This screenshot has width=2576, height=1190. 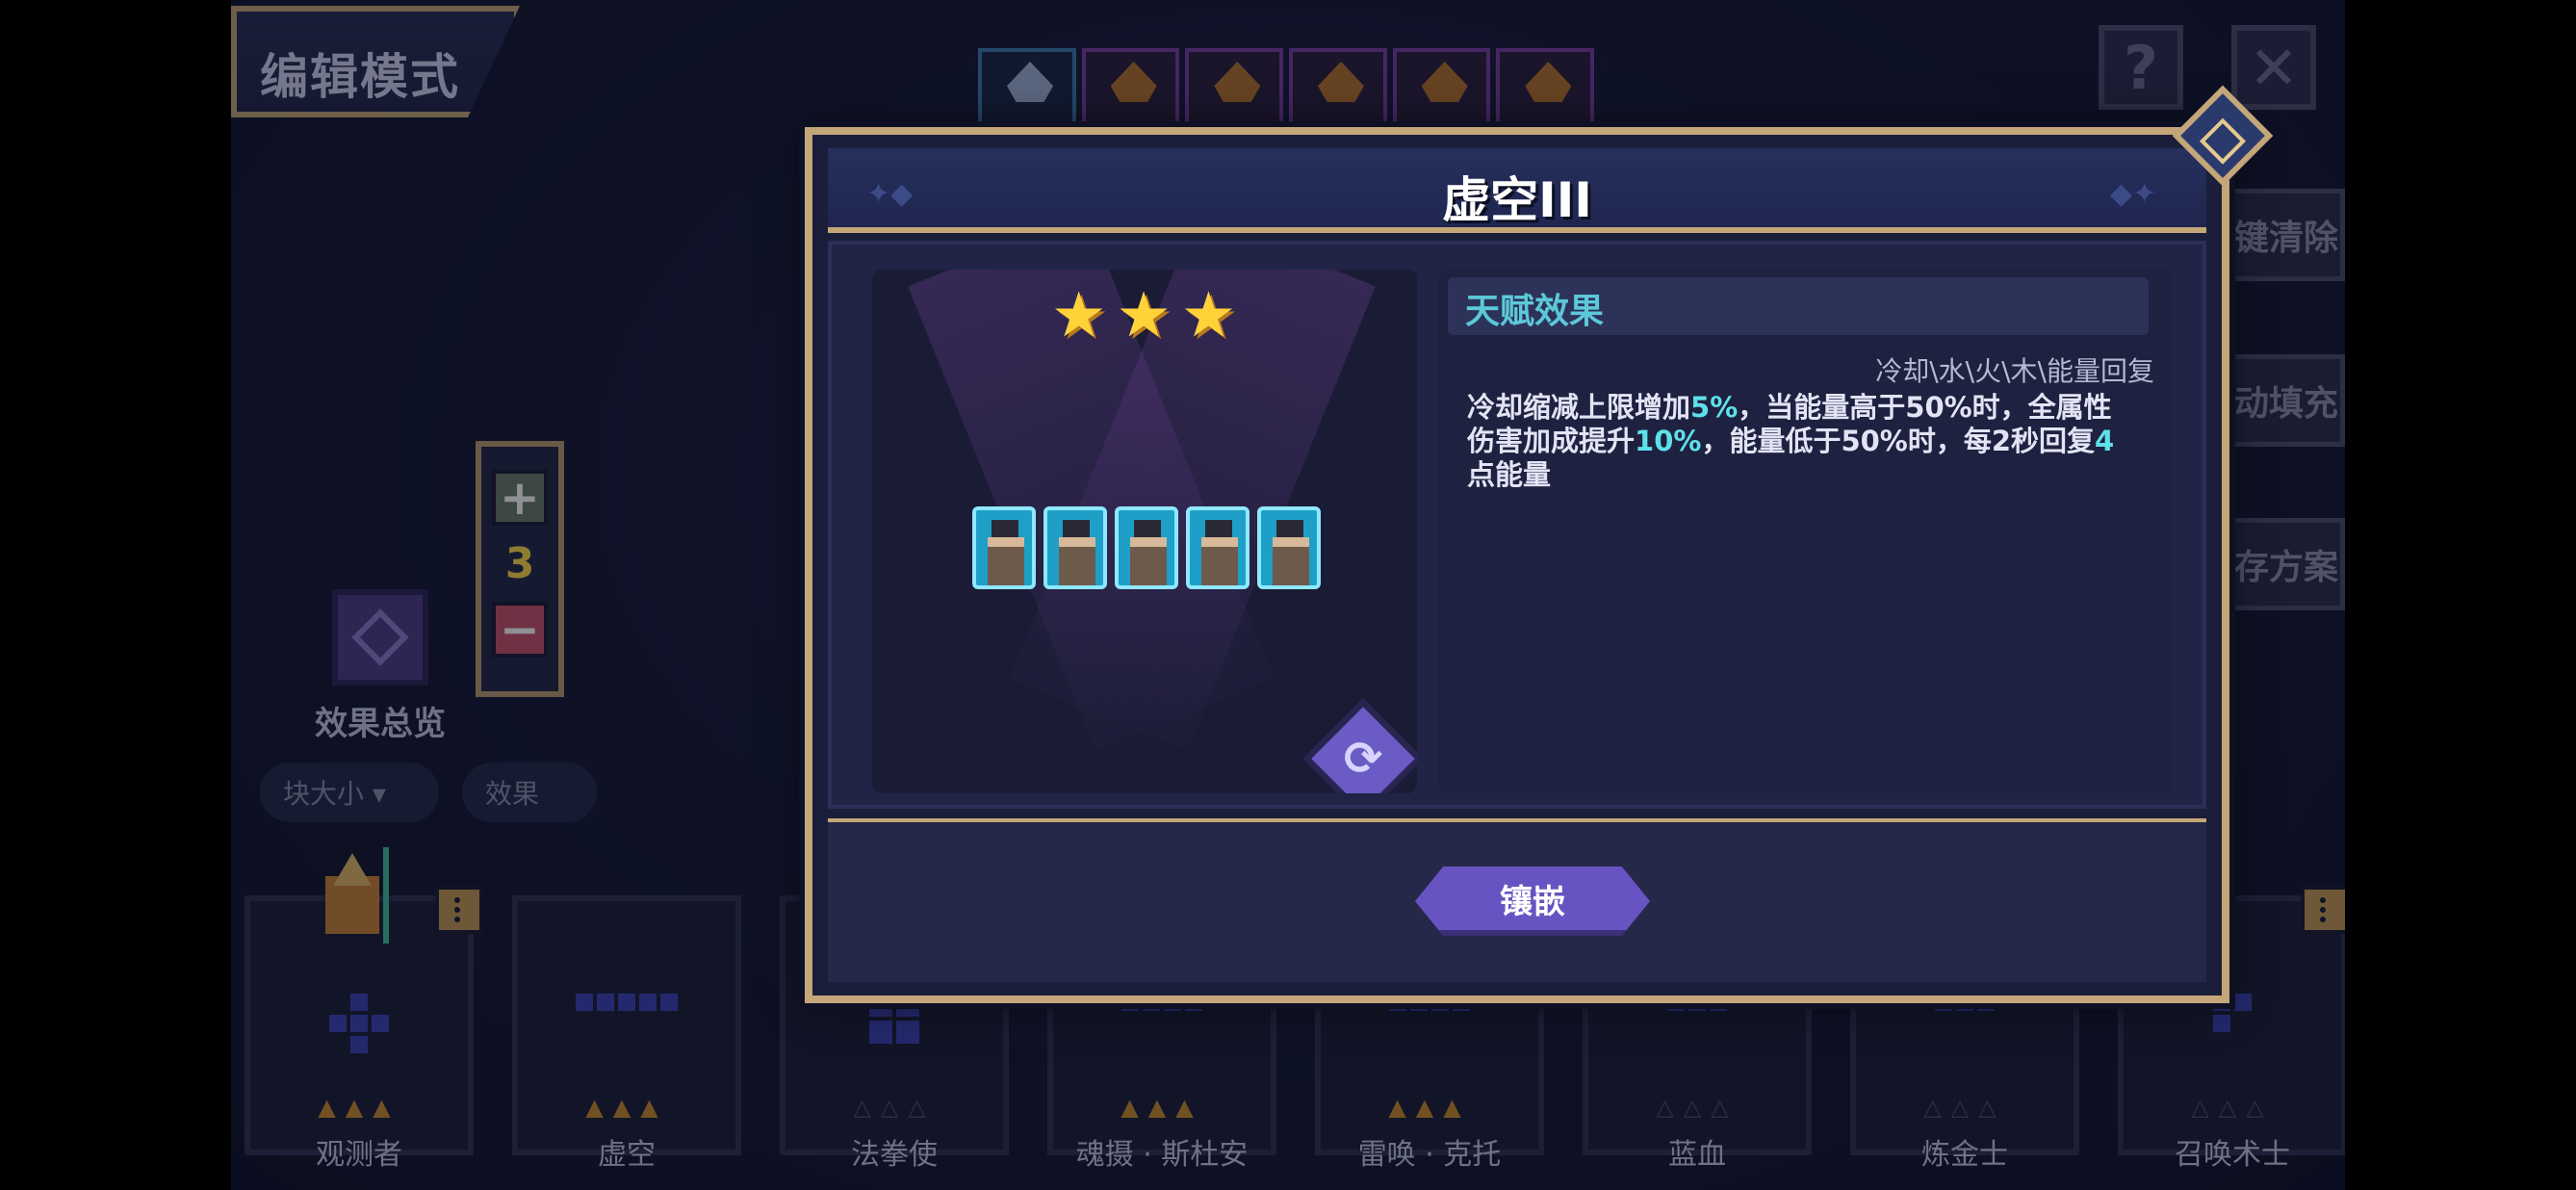 What do you see at coordinates (1697, 1155) in the screenshot?
I see `card-name: 蓝血` at bounding box center [1697, 1155].